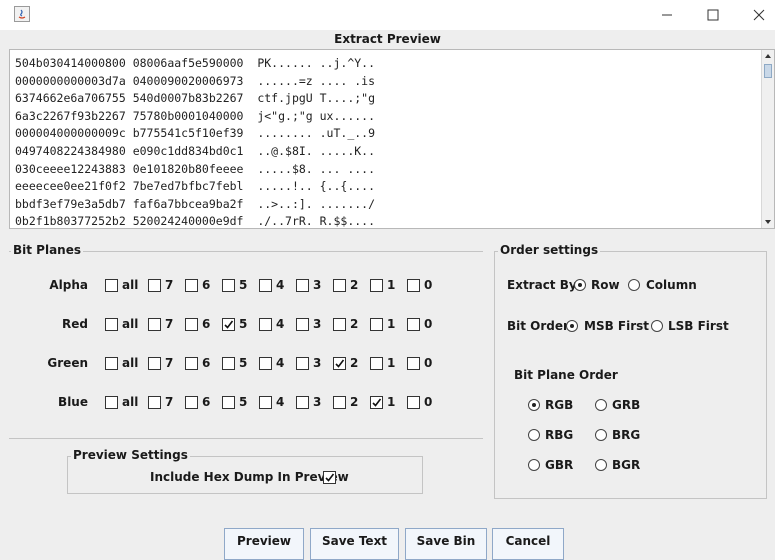 The height and width of the screenshot is (560, 775). What do you see at coordinates (280, 402) in the screenshot?
I see `bit-plane-column-label: 4` at bounding box center [280, 402].